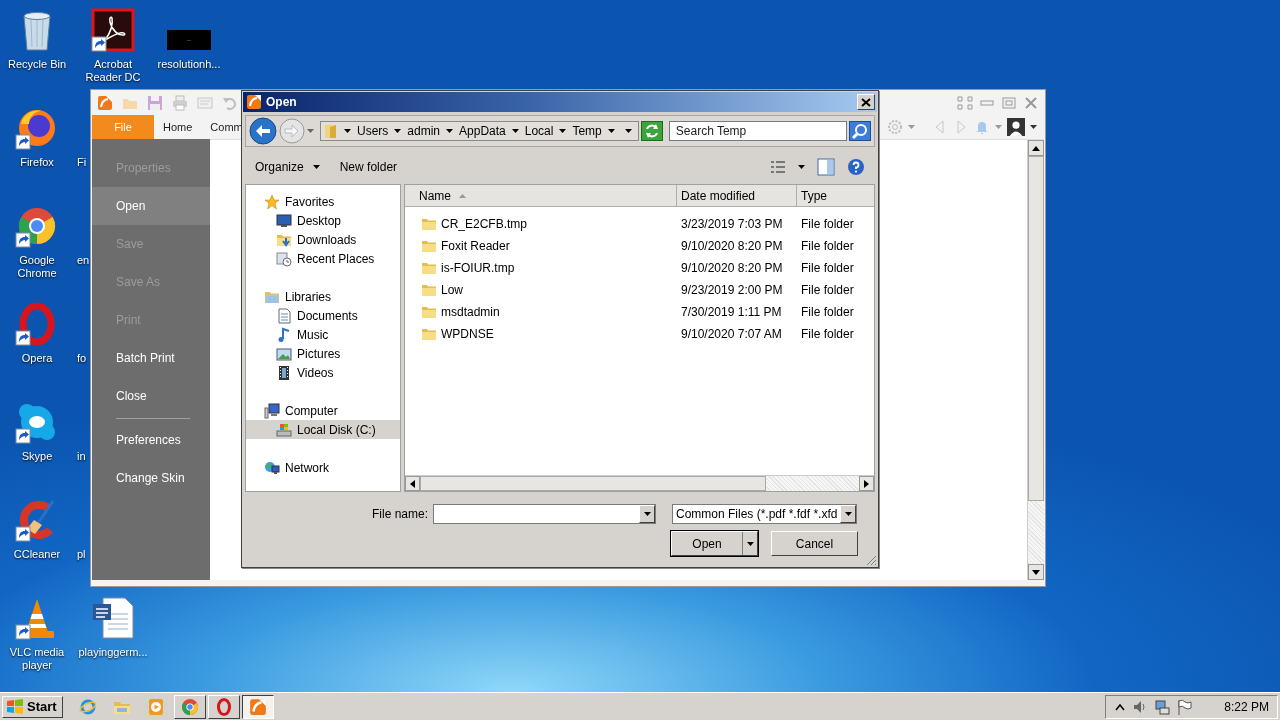 The height and width of the screenshot is (720, 1280). Describe the element at coordinates (37, 358) in the screenshot. I see `icon-label: Opera` at that location.